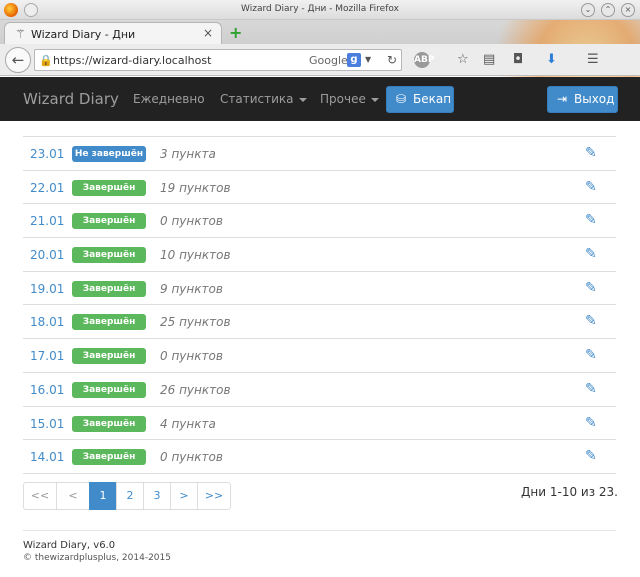 This screenshot has width=640, height=577. What do you see at coordinates (518, 60) in the screenshot?
I see `pocket-icon: ◘` at bounding box center [518, 60].